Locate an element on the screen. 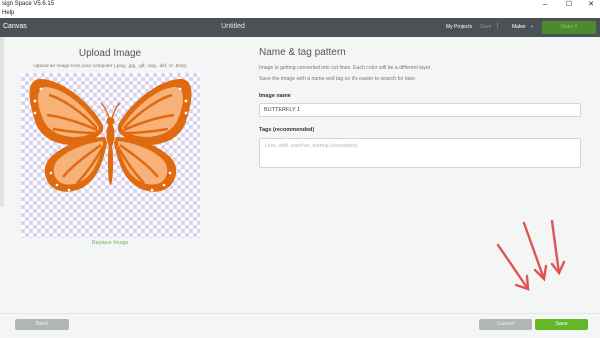 The width and height of the screenshot is (600, 338). tags-label: Tags (recommended) is located at coordinates (287, 130).